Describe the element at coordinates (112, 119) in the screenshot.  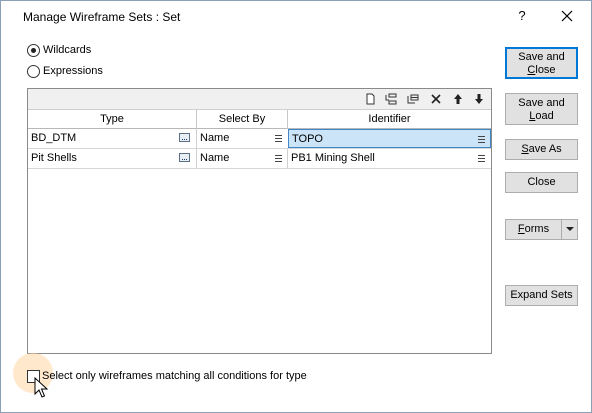
I see `column-header-type: Type` at that location.